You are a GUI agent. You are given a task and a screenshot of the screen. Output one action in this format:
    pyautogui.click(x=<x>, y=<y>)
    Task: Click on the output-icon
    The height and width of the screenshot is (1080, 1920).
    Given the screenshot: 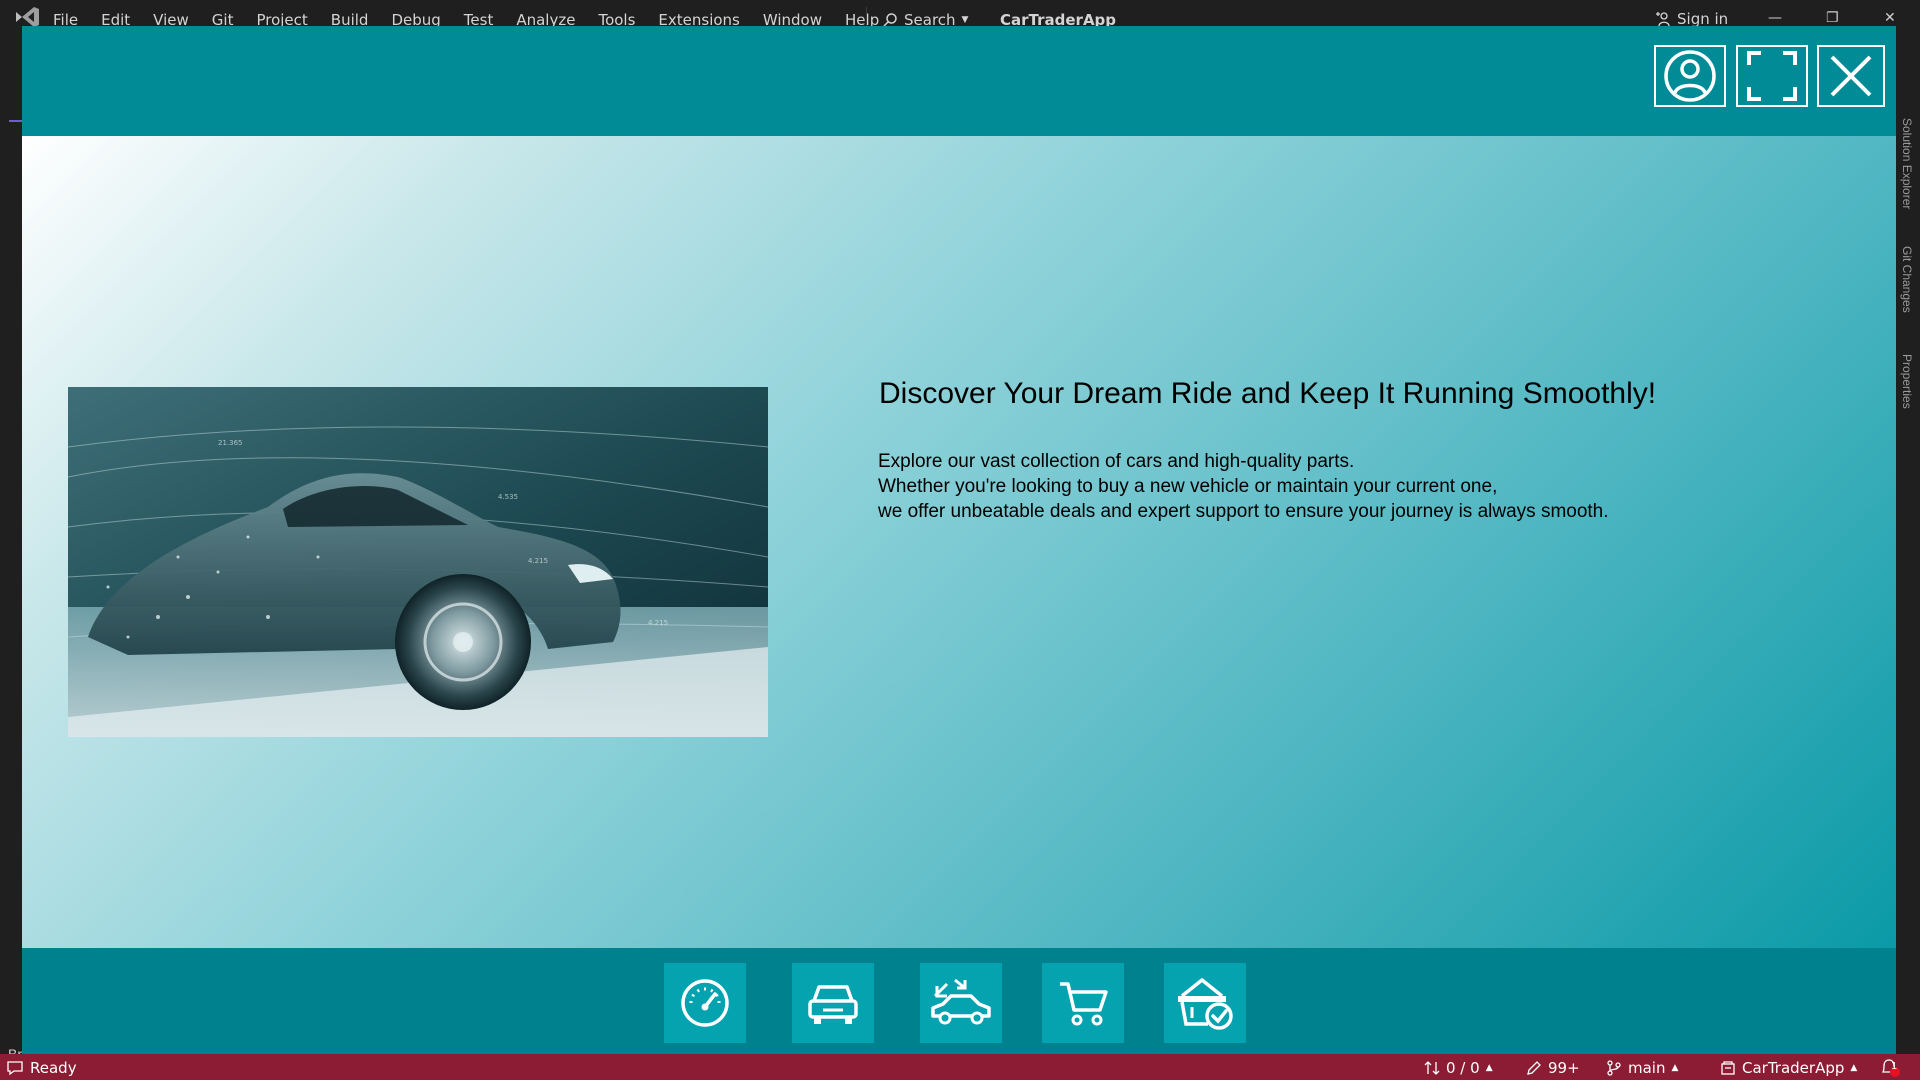 What is the action you would take?
    pyautogui.click(x=15, y=1068)
    